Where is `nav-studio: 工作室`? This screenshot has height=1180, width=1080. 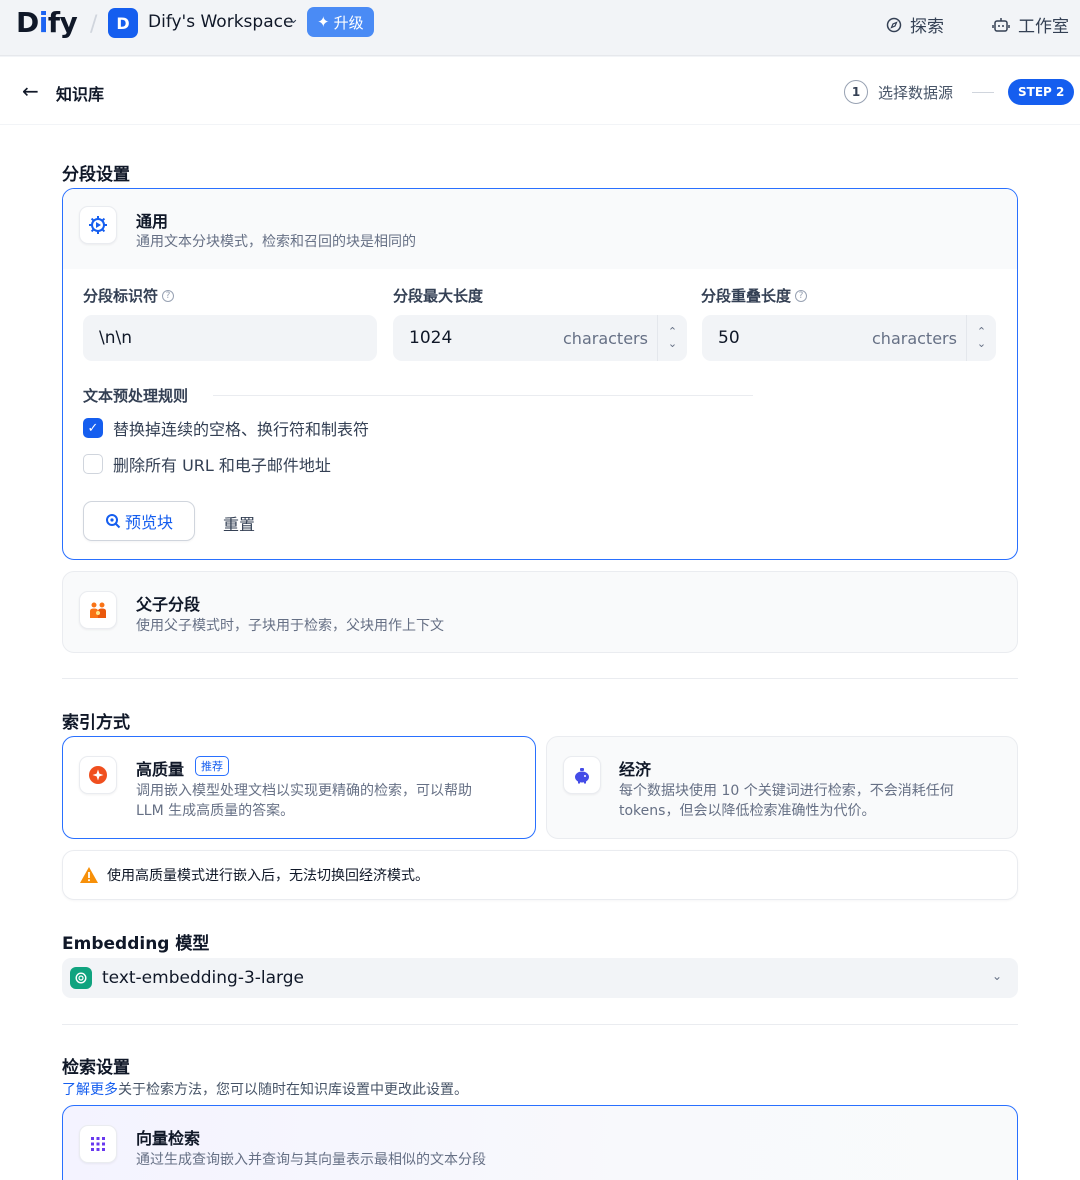
nav-studio: 工作室 is located at coordinates (1030, 24).